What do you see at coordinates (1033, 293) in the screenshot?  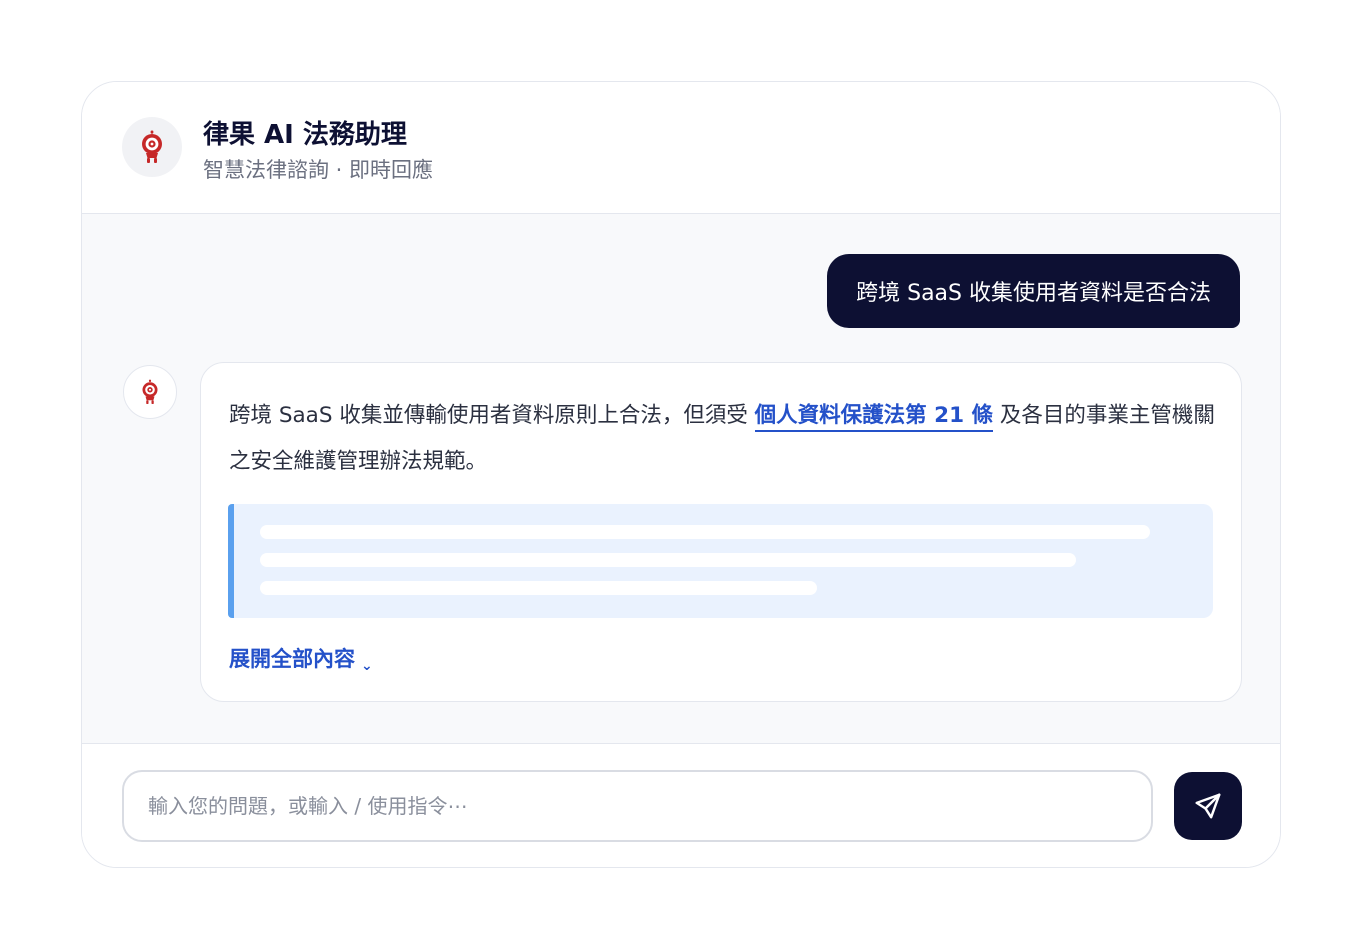 I see `user-message-text: 跨境 SaaS 收集使用者資料是否合法` at bounding box center [1033, 293].